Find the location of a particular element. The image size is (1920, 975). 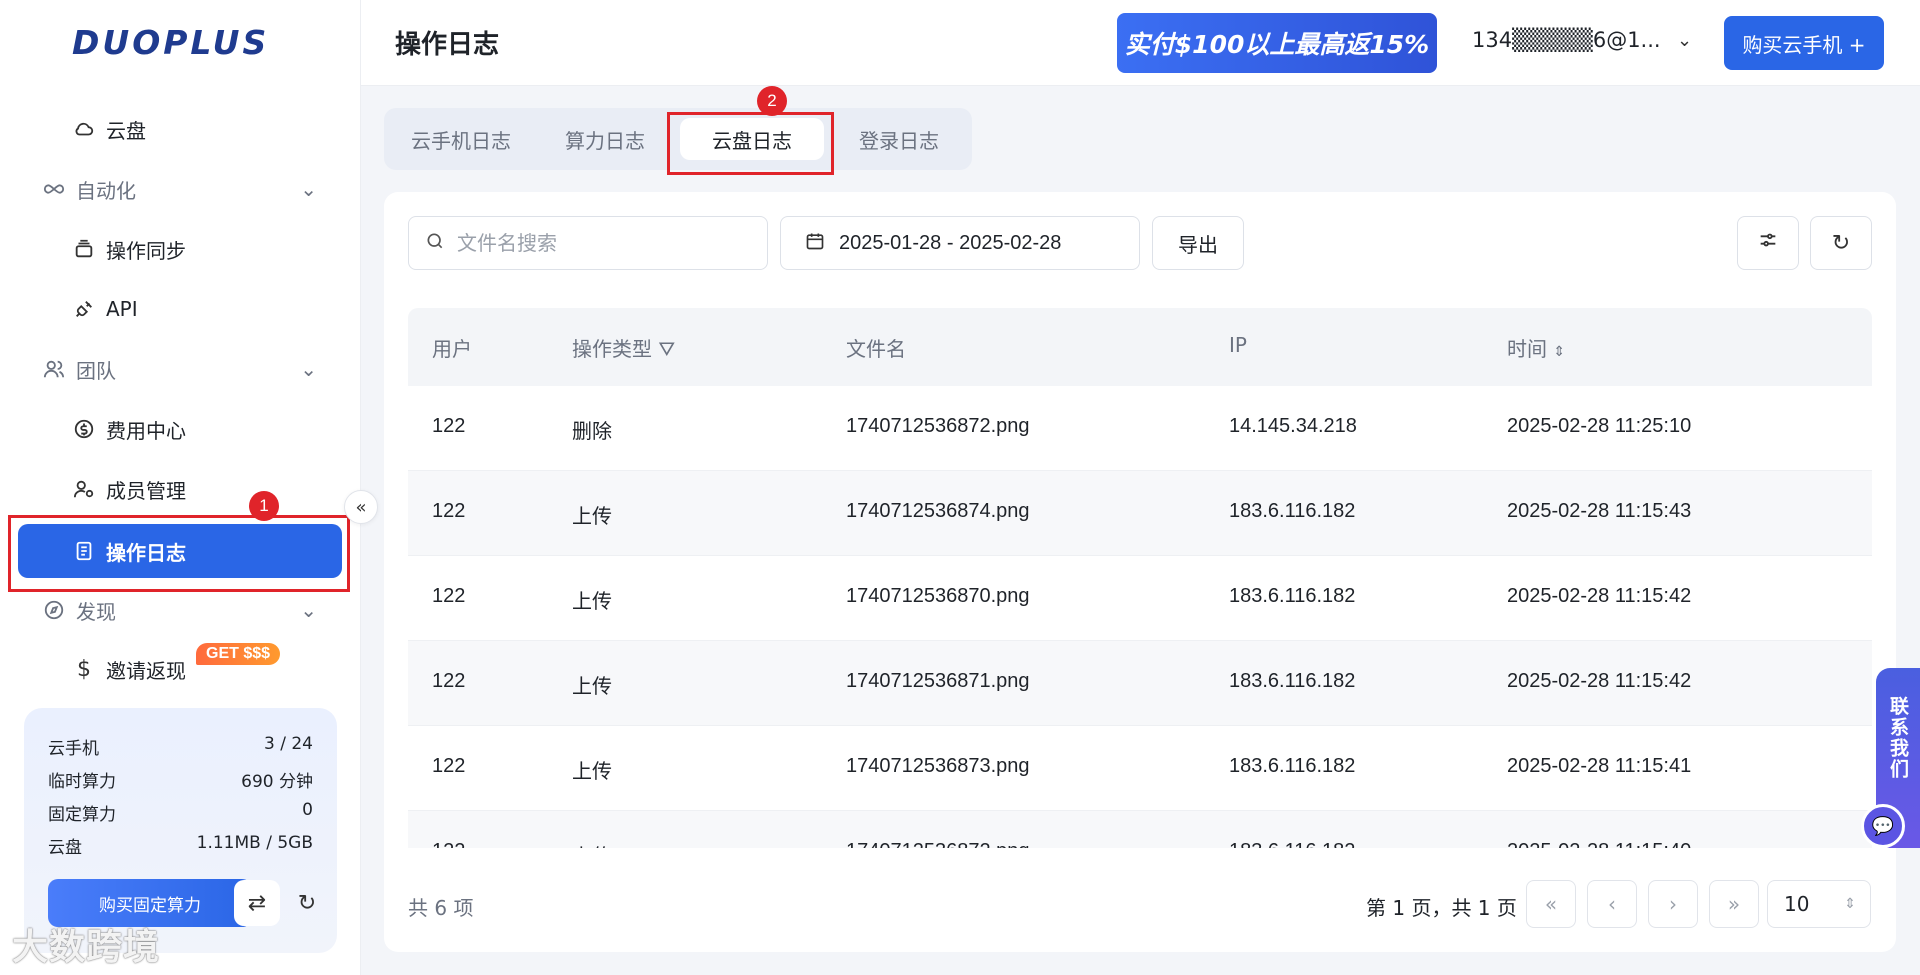

calendar-icon is located at coordinates (815, 243).